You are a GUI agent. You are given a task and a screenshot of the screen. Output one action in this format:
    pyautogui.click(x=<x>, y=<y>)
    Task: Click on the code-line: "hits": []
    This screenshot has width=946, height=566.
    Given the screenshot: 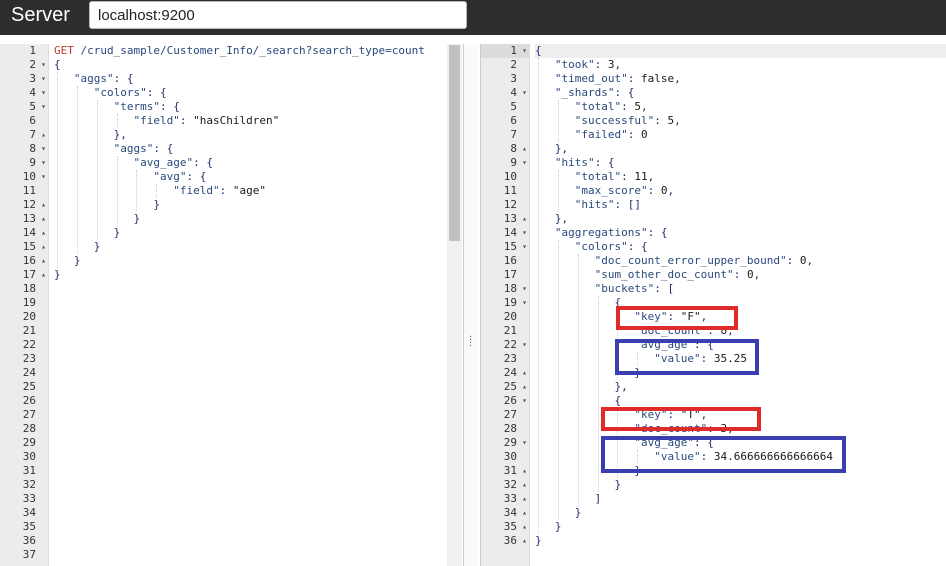 What is the action you would take?
    pyautogui.click(x=740, y=205)
    